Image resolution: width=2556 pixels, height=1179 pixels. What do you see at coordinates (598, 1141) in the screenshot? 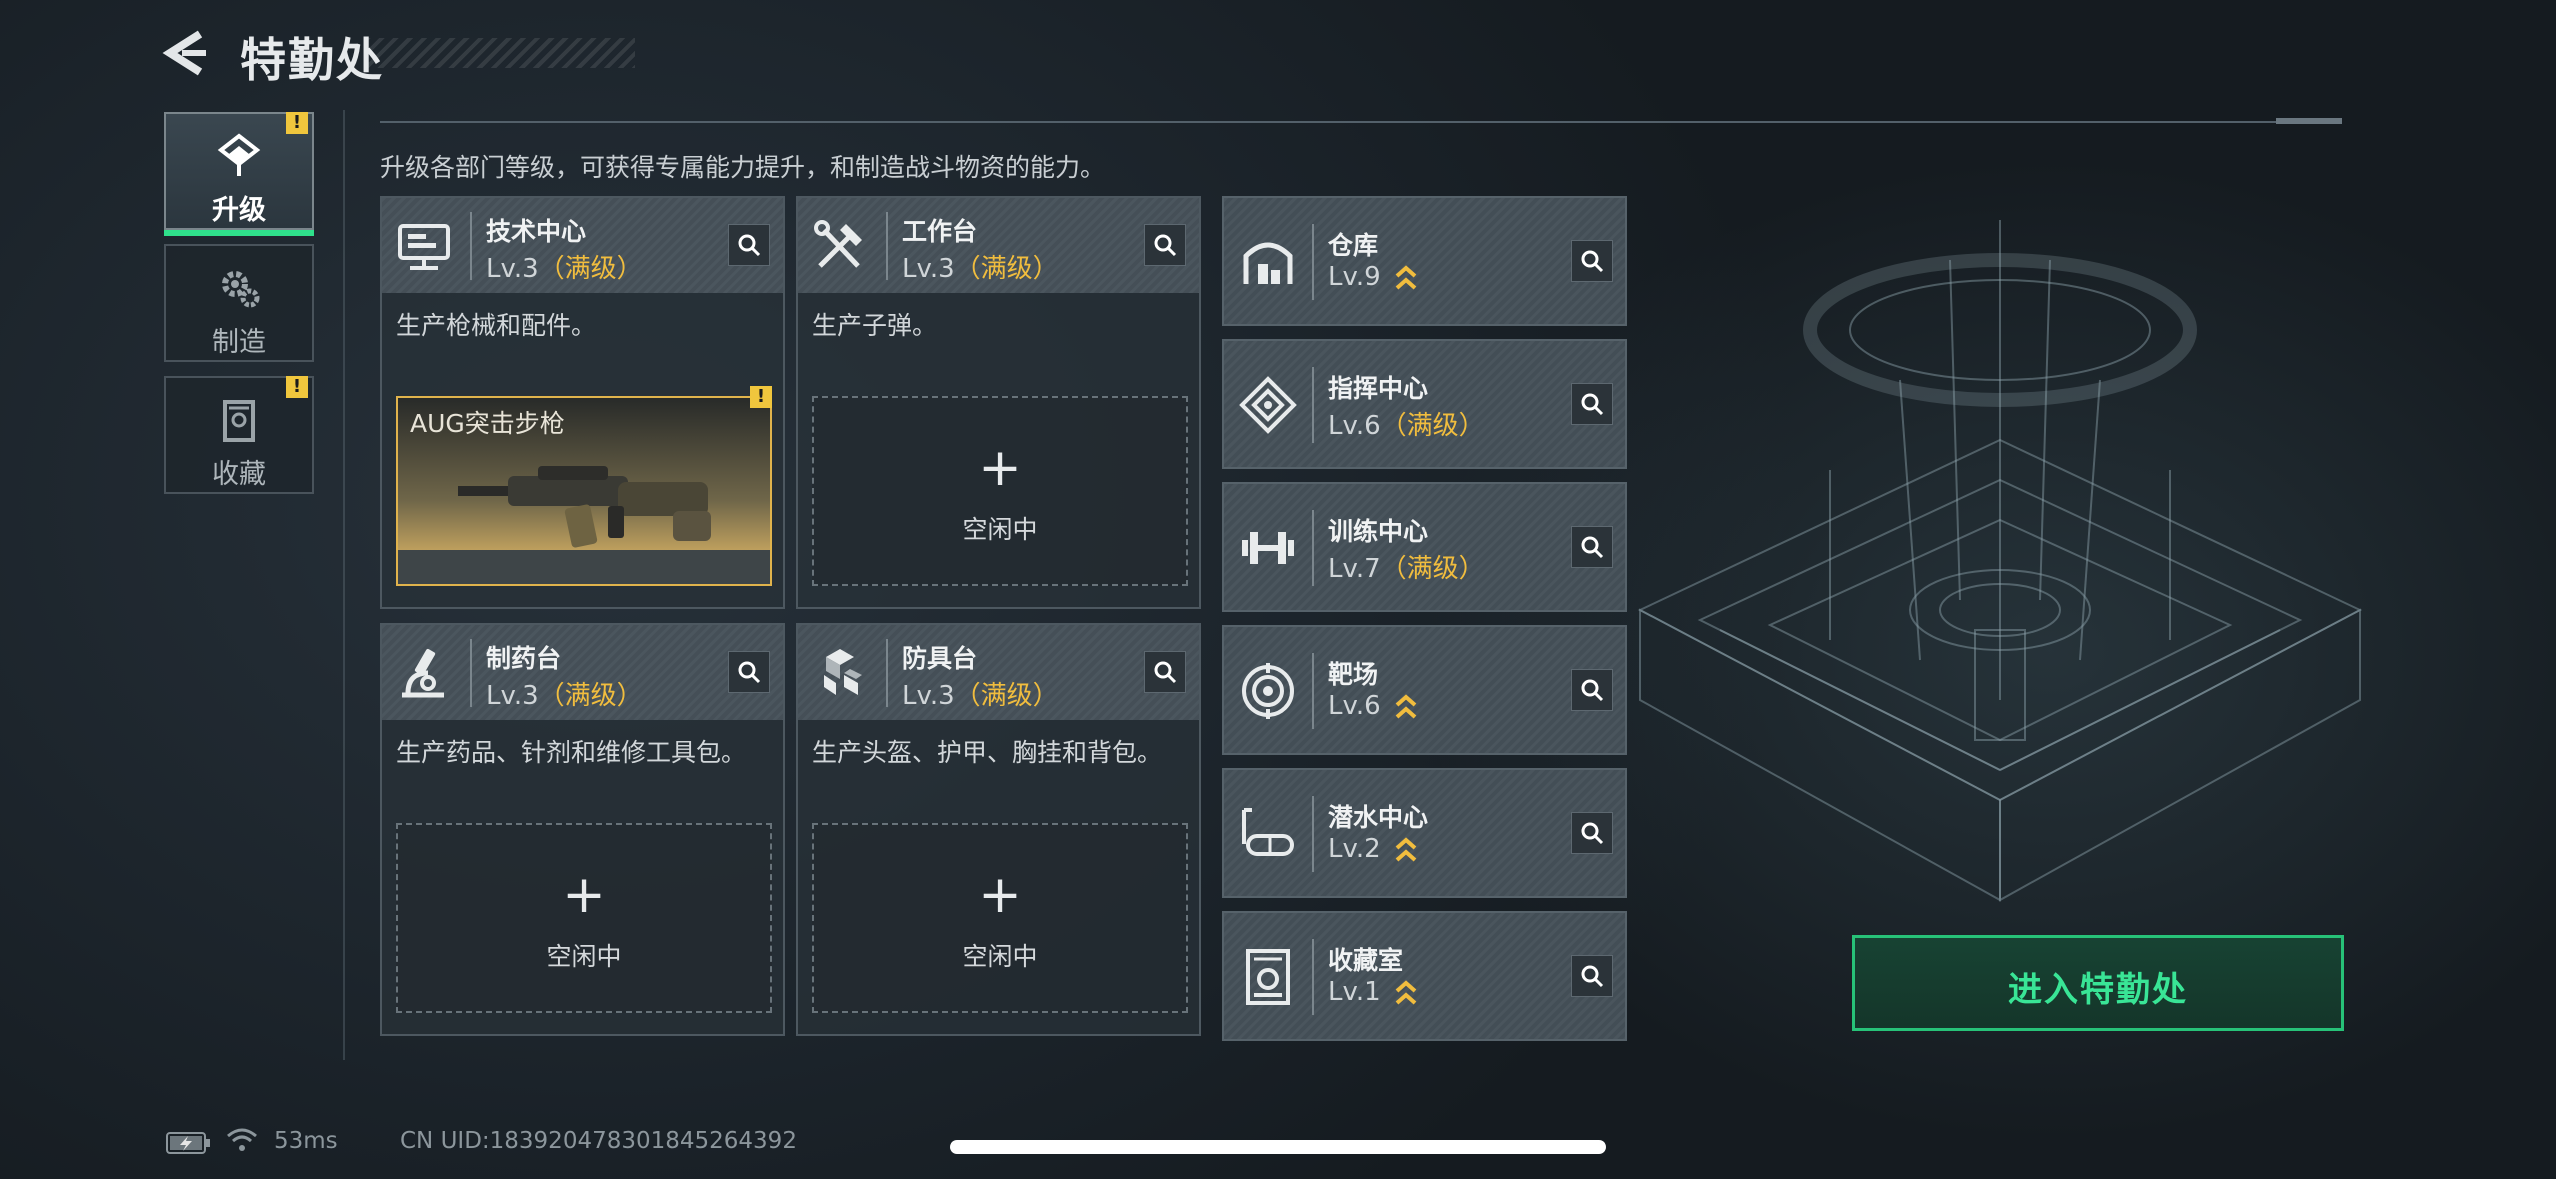
I see `uid-text: CN UID:18392047830184526​4392` at bounding box center [598, 1141].